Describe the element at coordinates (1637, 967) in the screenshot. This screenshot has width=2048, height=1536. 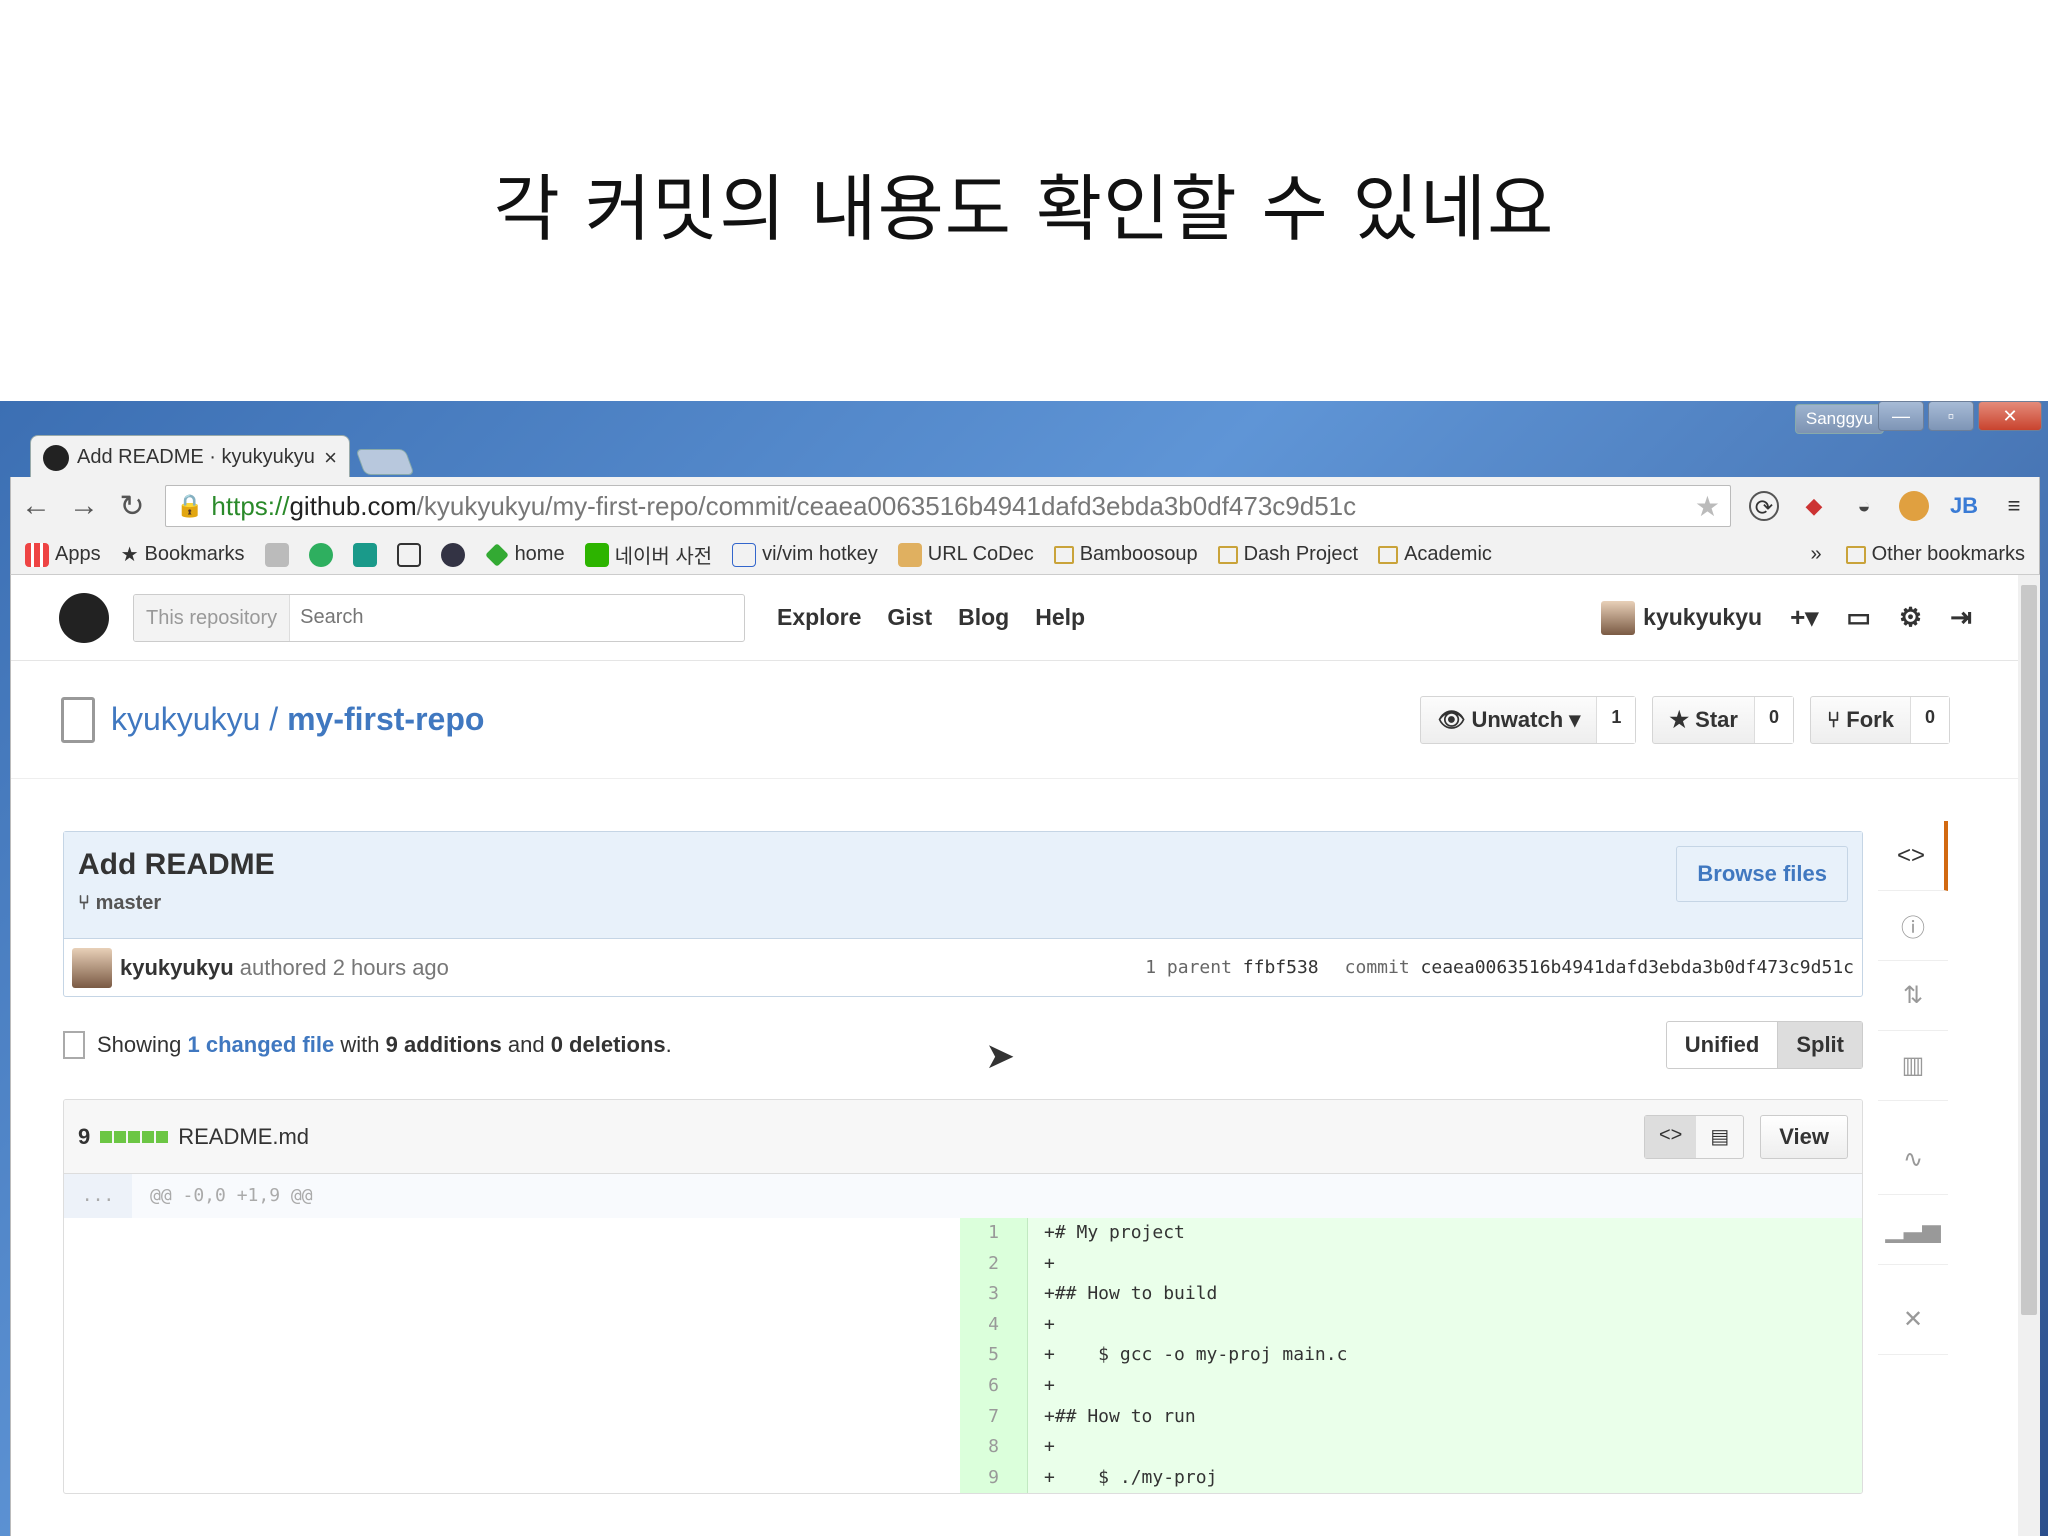
I see `commit-sha: ceaea0063516b4941dafd3ebda3b0df473c9d51c` at that location.